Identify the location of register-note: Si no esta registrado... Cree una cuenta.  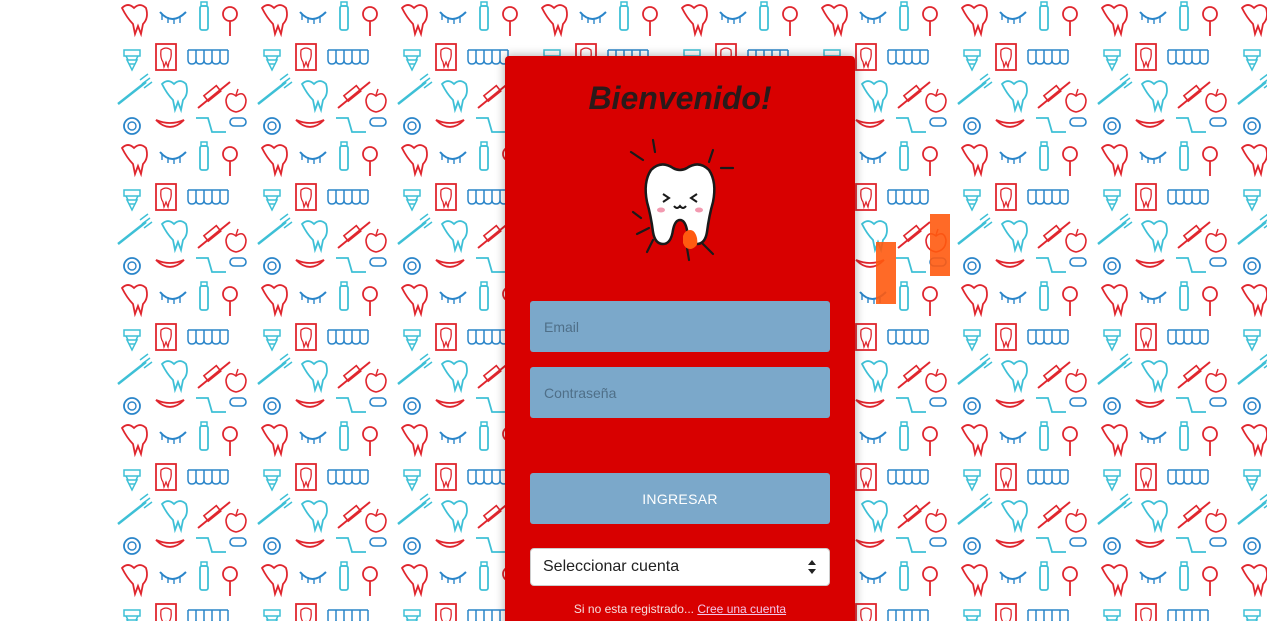
(680, 609).